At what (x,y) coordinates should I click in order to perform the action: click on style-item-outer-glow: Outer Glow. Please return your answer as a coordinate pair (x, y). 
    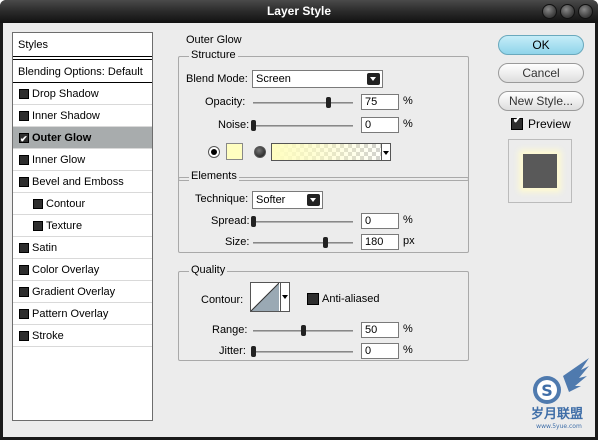
    Looking at the image, I should click on (82, 138).